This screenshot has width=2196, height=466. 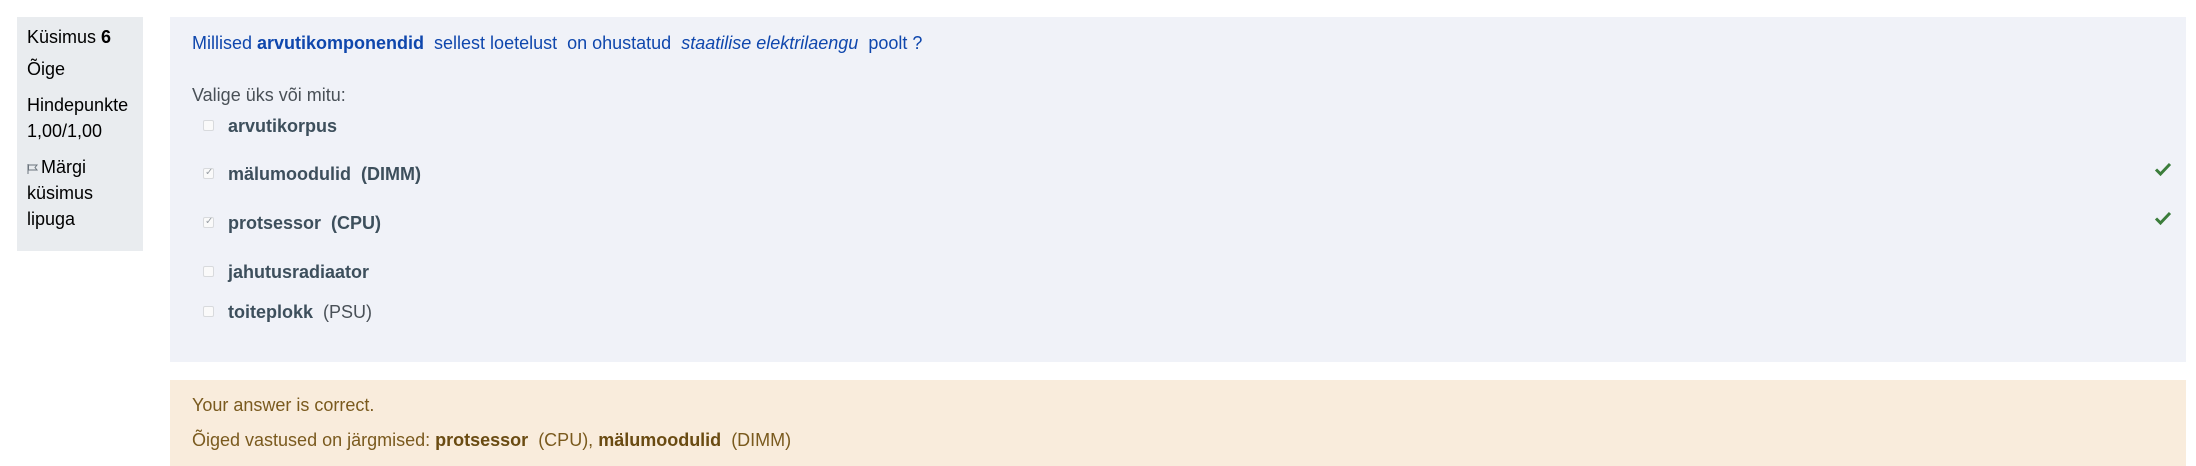 I want to click on question-grade: Hindepunkte 1,00/1,00, so click(x=78, y=118).